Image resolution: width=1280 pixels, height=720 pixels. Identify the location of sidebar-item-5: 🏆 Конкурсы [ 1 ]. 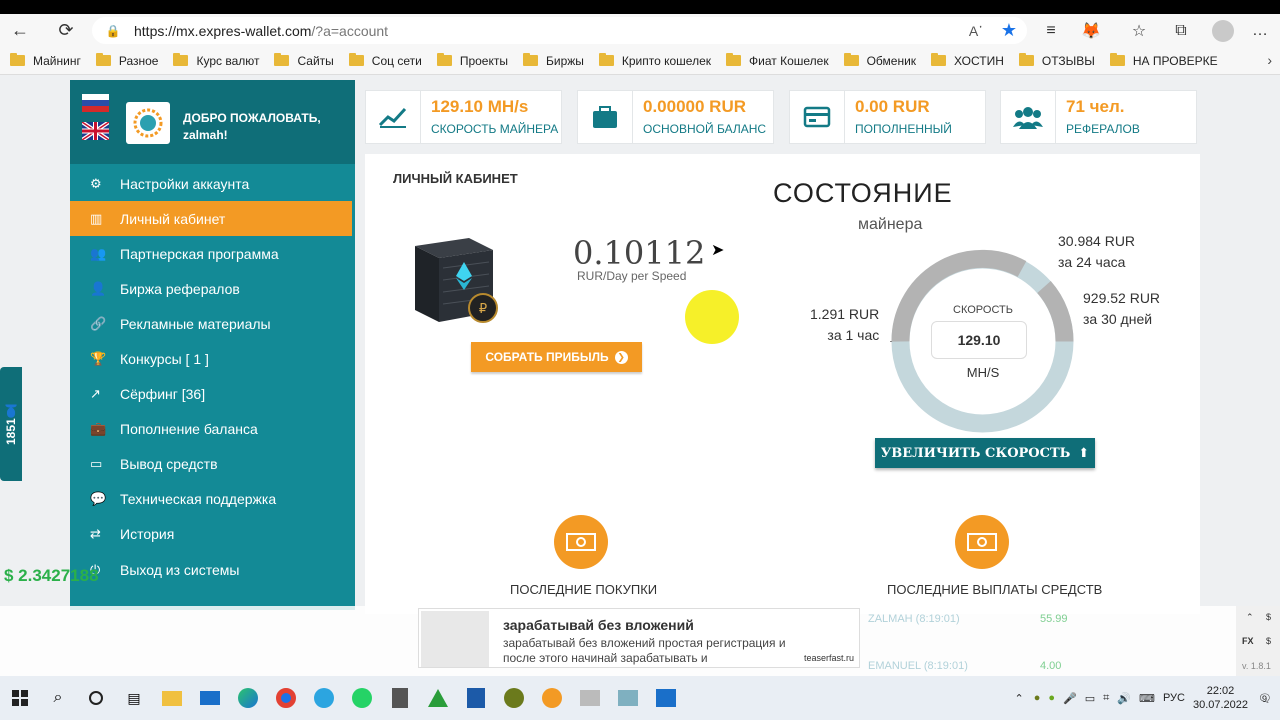
(212, 358).